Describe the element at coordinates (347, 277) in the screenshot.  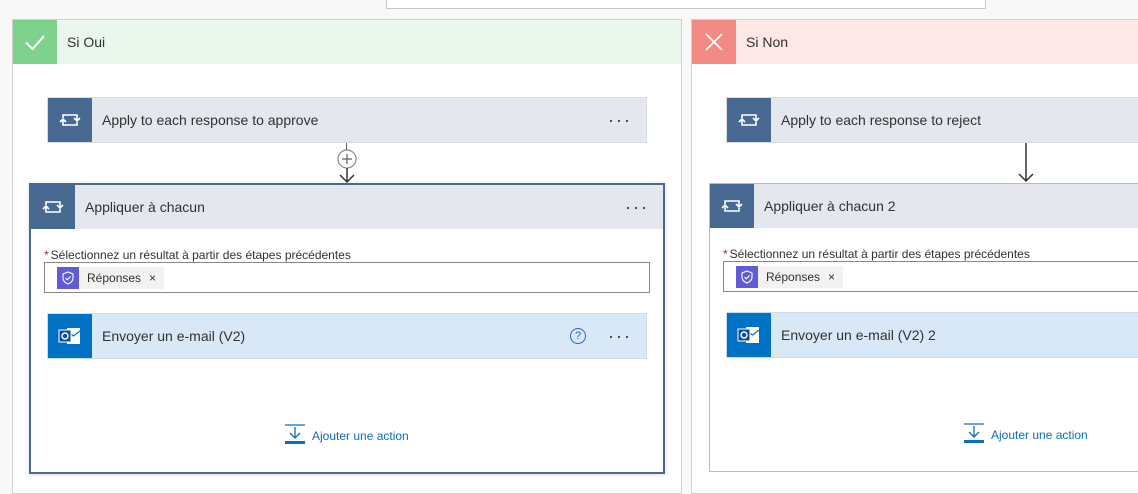
I see `select-output-field-yes: Réponses ×` at that location.